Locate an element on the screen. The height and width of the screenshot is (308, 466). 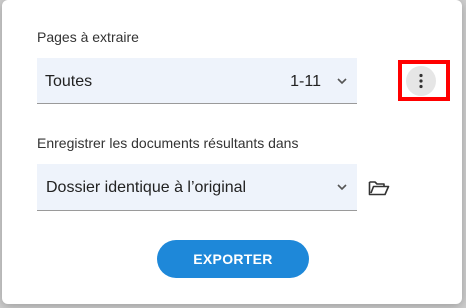
export-button: EXPORTER is located at coordinates (233, 259).